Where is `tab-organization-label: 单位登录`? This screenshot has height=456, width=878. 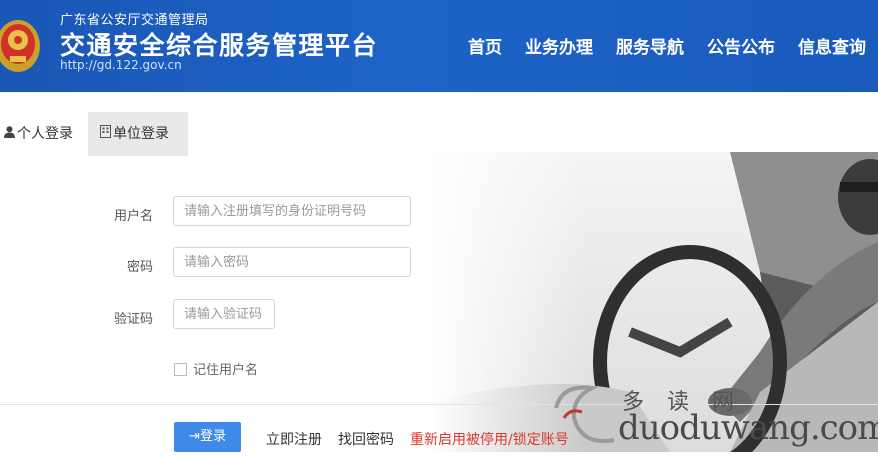
tab-organization-label: 单位登录 is located at coordinates (141, 134).